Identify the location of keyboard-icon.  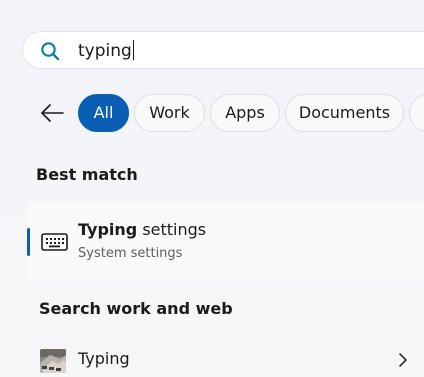
(54, 242).